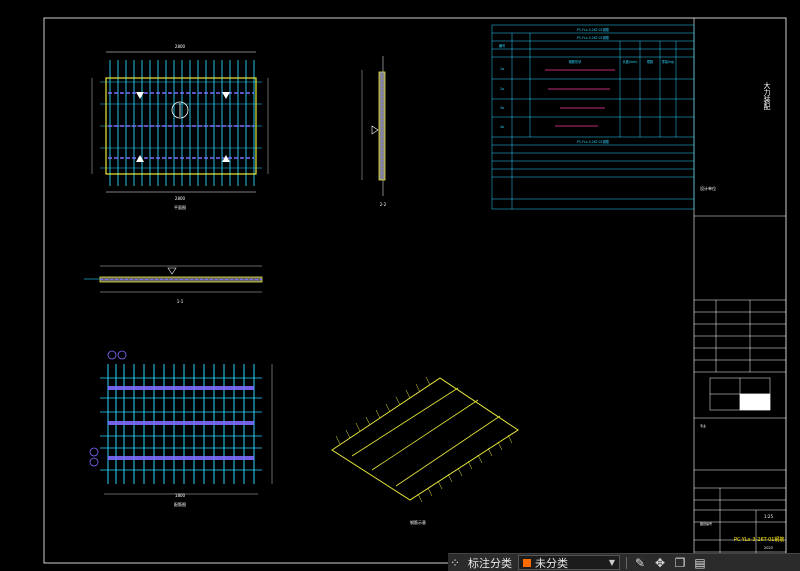  What do you see at coordinates (593, 141) in the screenshot?
I see `table-title-3: PC-YLx-3-26T-01钢筋` at bounding box center [593, 141].